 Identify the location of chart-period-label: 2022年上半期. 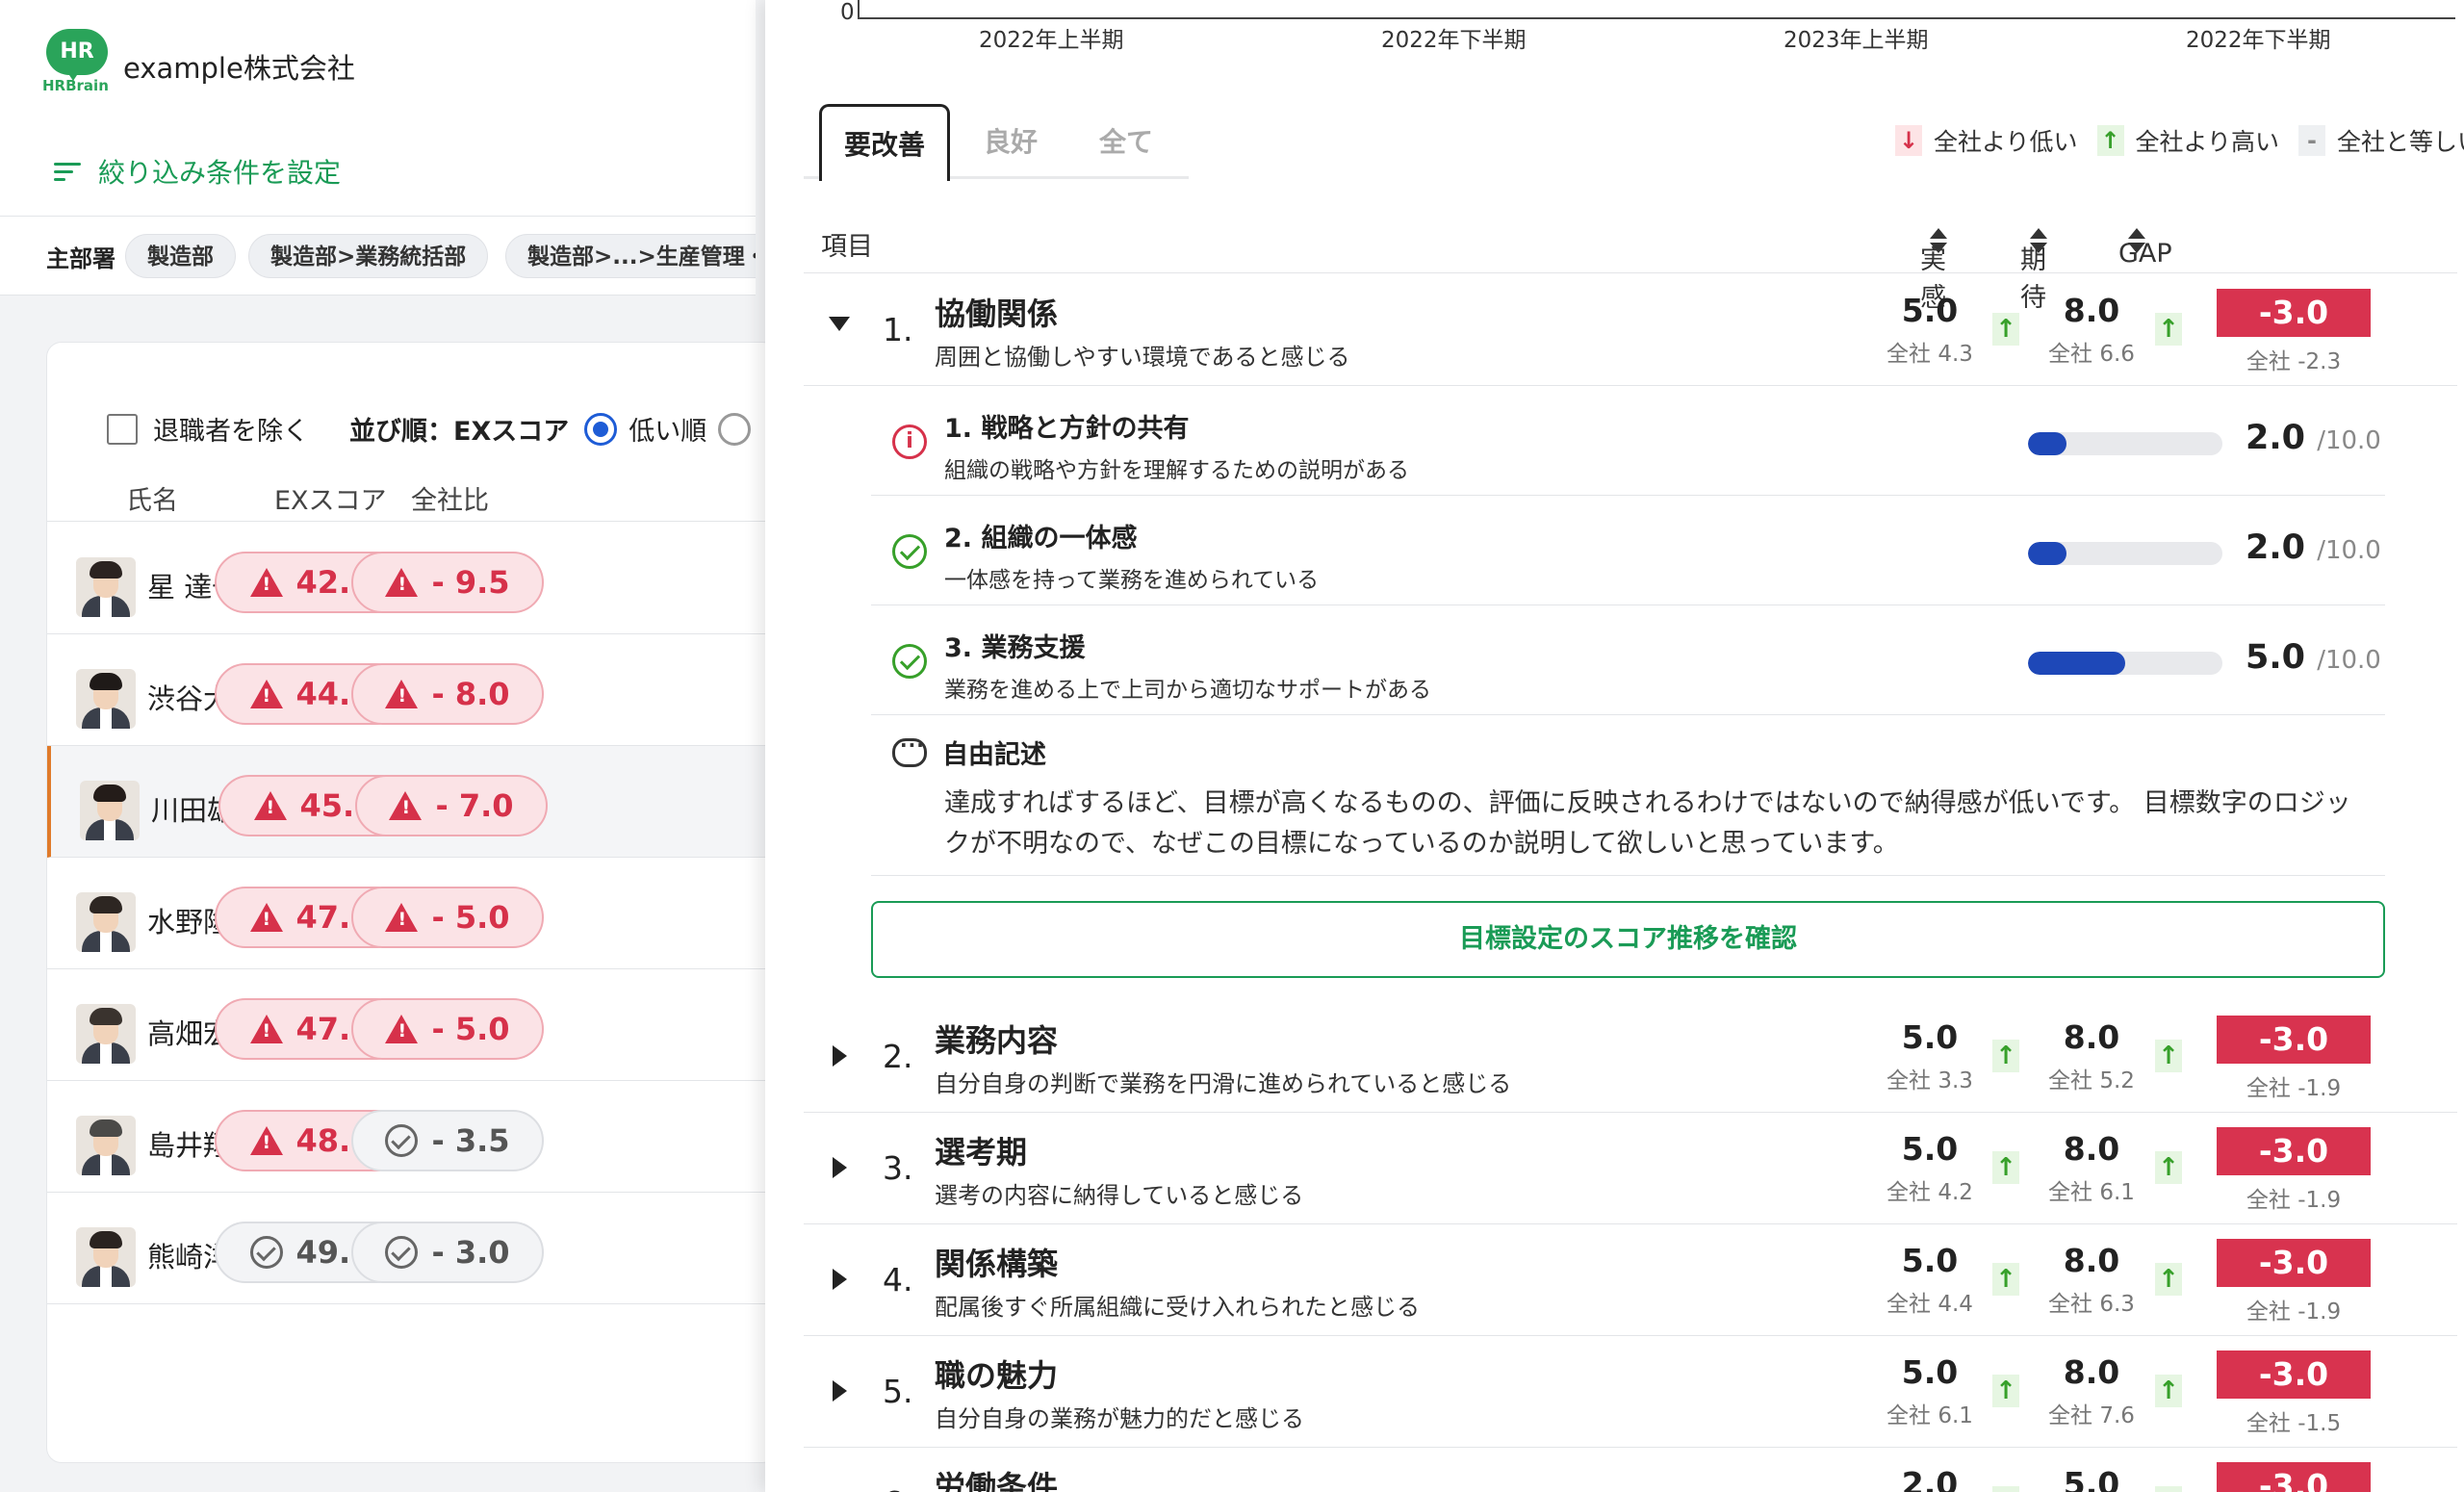
(1051, 40).